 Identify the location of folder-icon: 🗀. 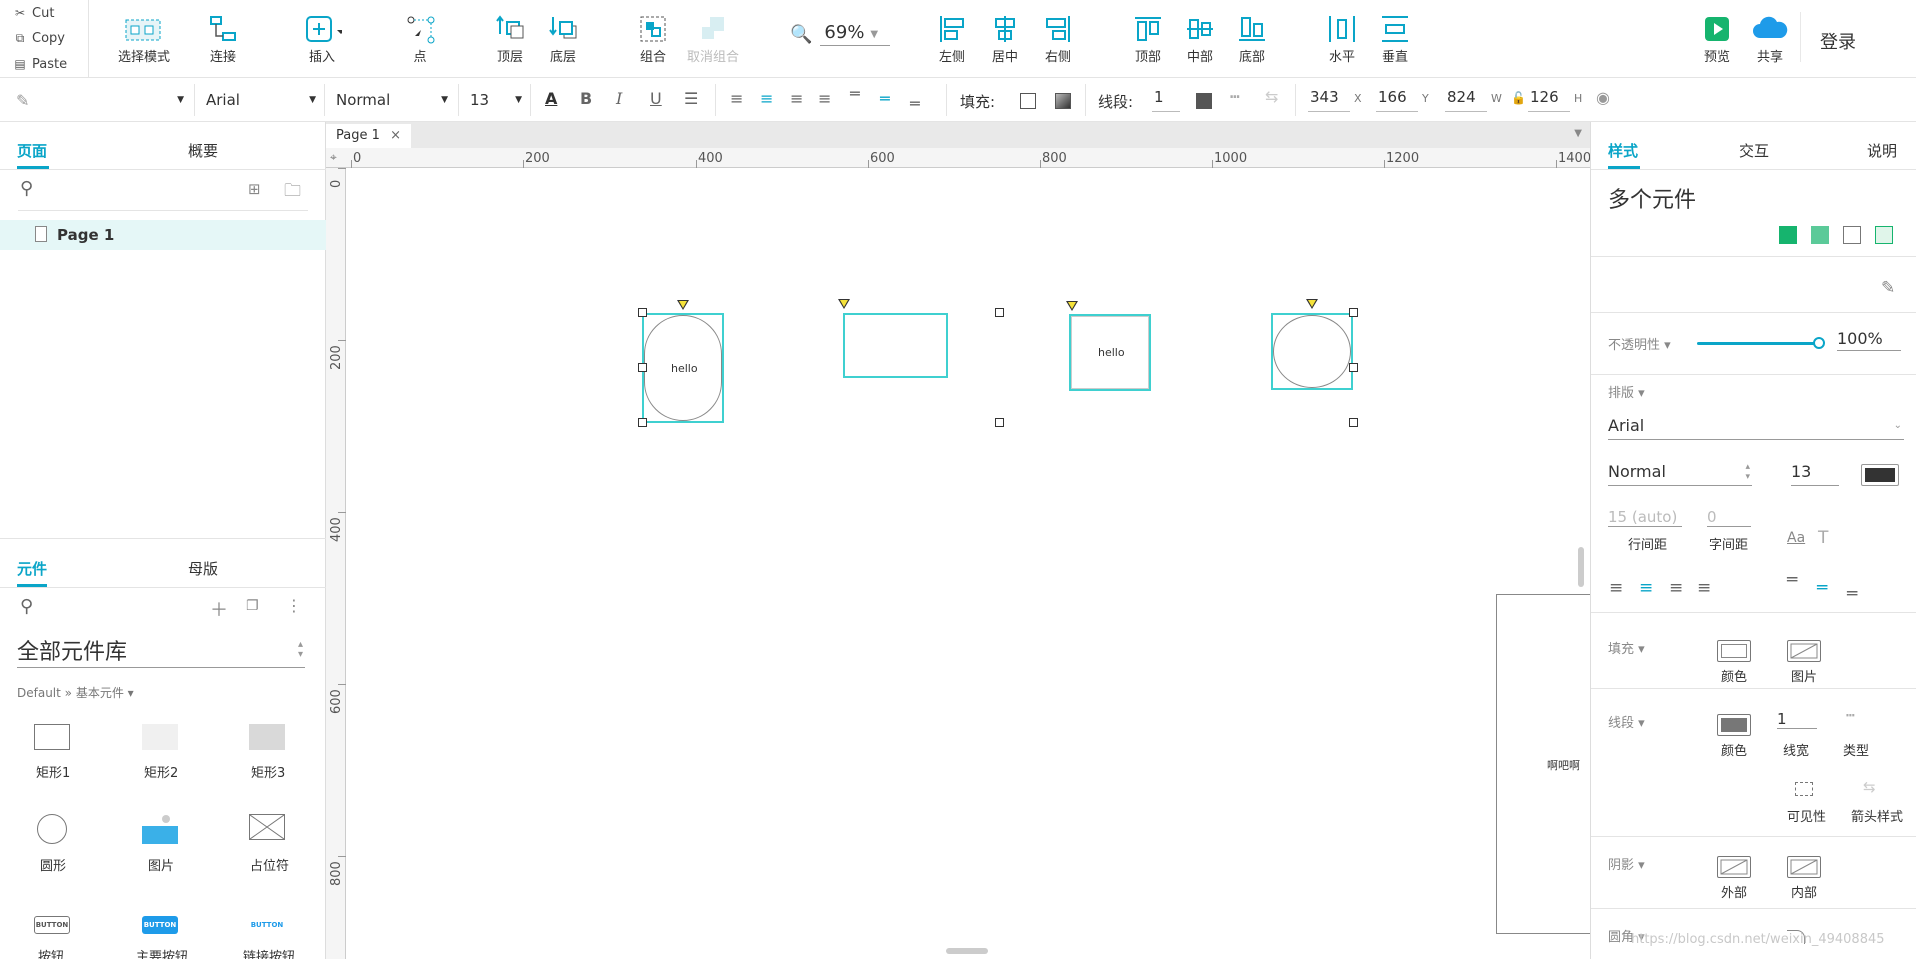
(292, 192).